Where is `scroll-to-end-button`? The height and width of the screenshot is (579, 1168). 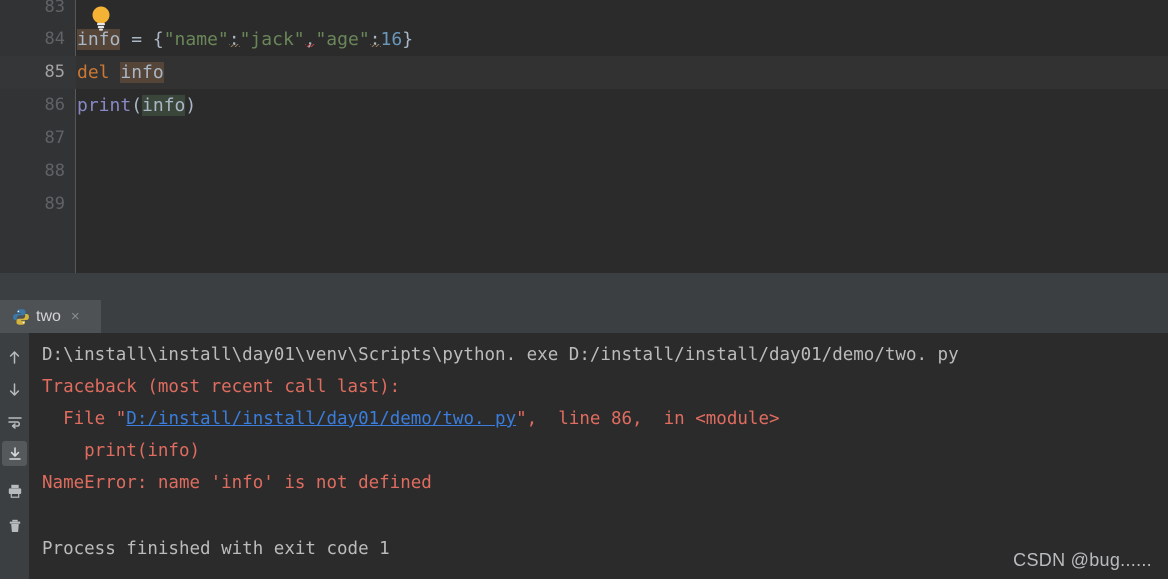
scroll-to-end-button is located at coordinates (14, 453).